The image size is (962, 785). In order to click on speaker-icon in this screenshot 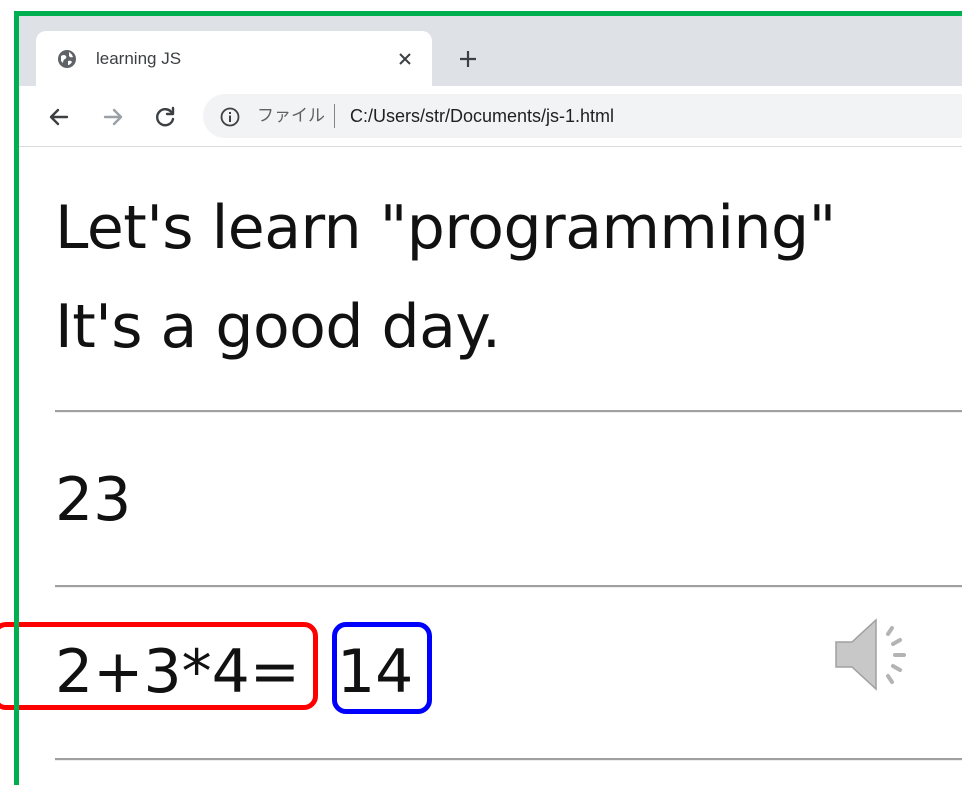, I will do `click(877, 654)`.